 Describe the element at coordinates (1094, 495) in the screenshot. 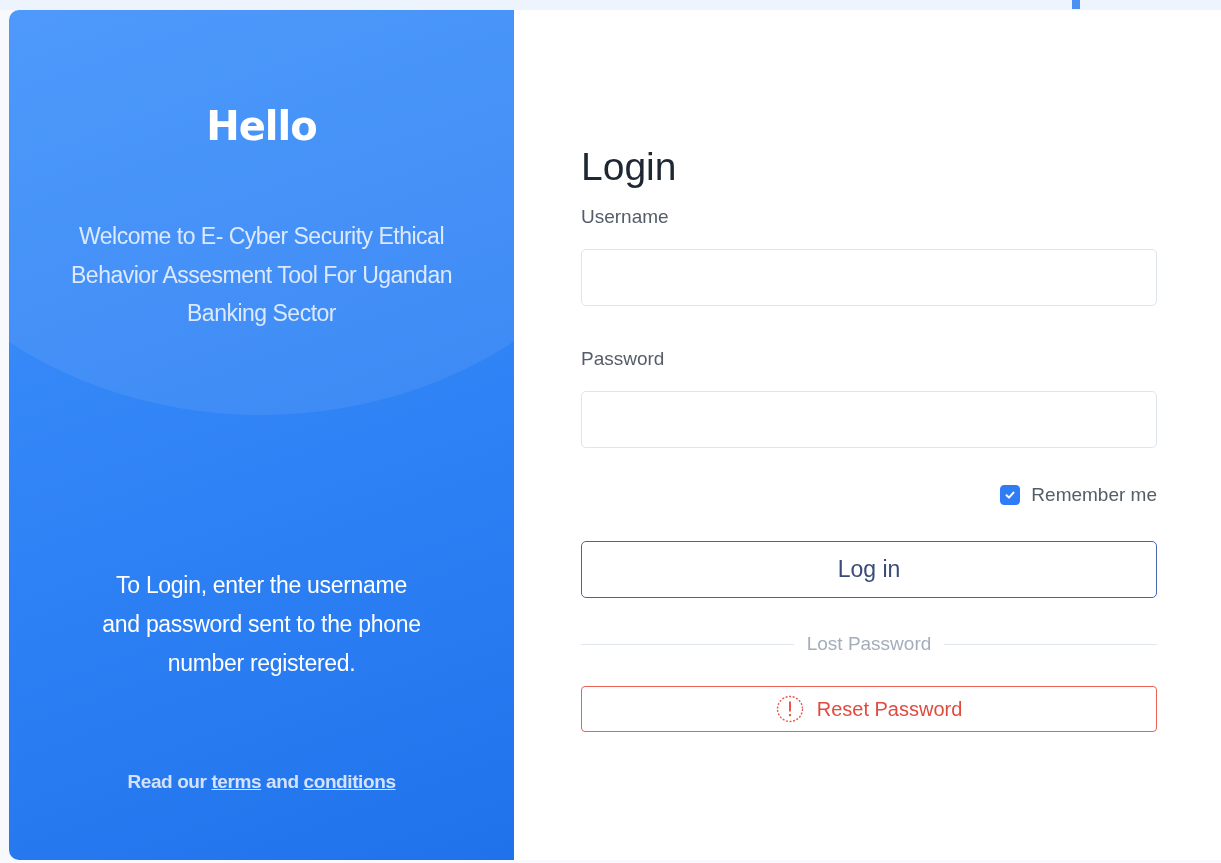

I see `remember-label: Remember me` at that location.